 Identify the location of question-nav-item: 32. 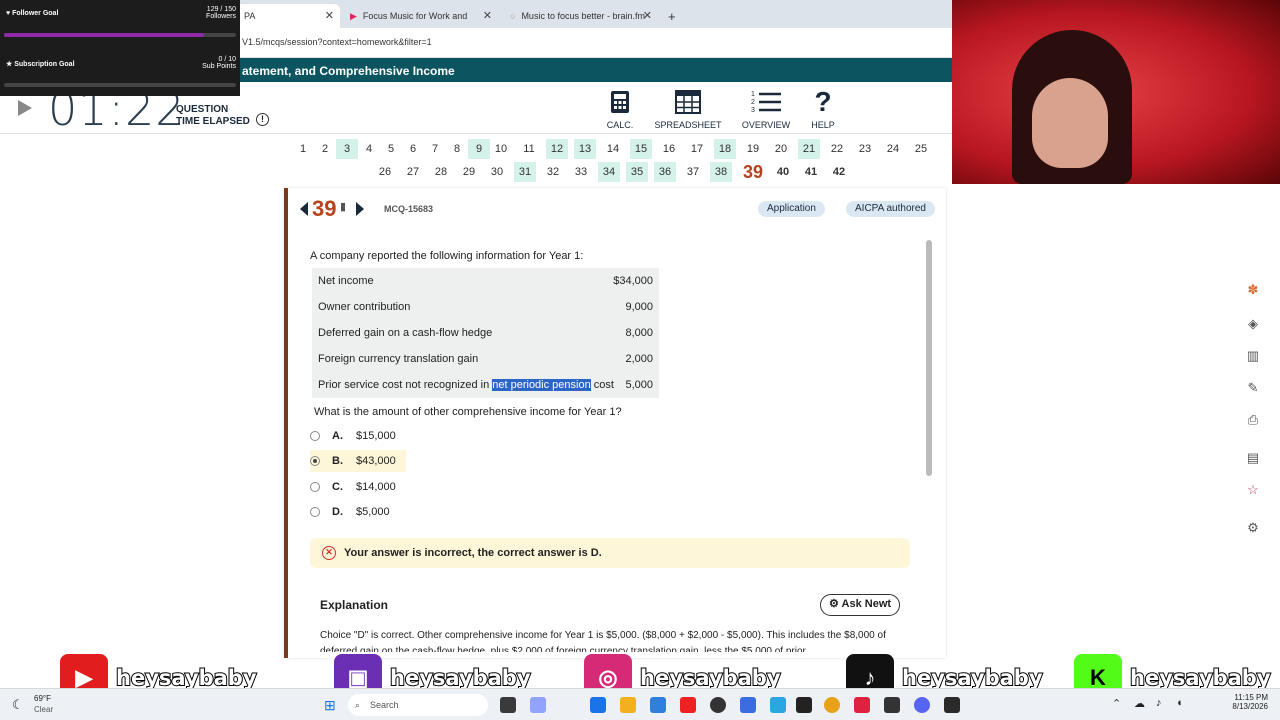
(553, 172).